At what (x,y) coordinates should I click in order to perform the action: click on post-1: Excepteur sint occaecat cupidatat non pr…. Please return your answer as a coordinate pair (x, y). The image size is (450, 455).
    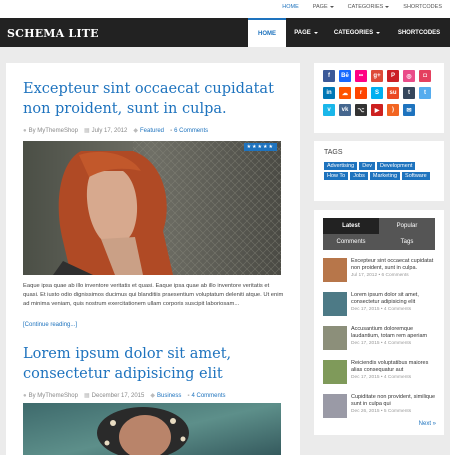
    Looking at the image, I should click on (154, 106).